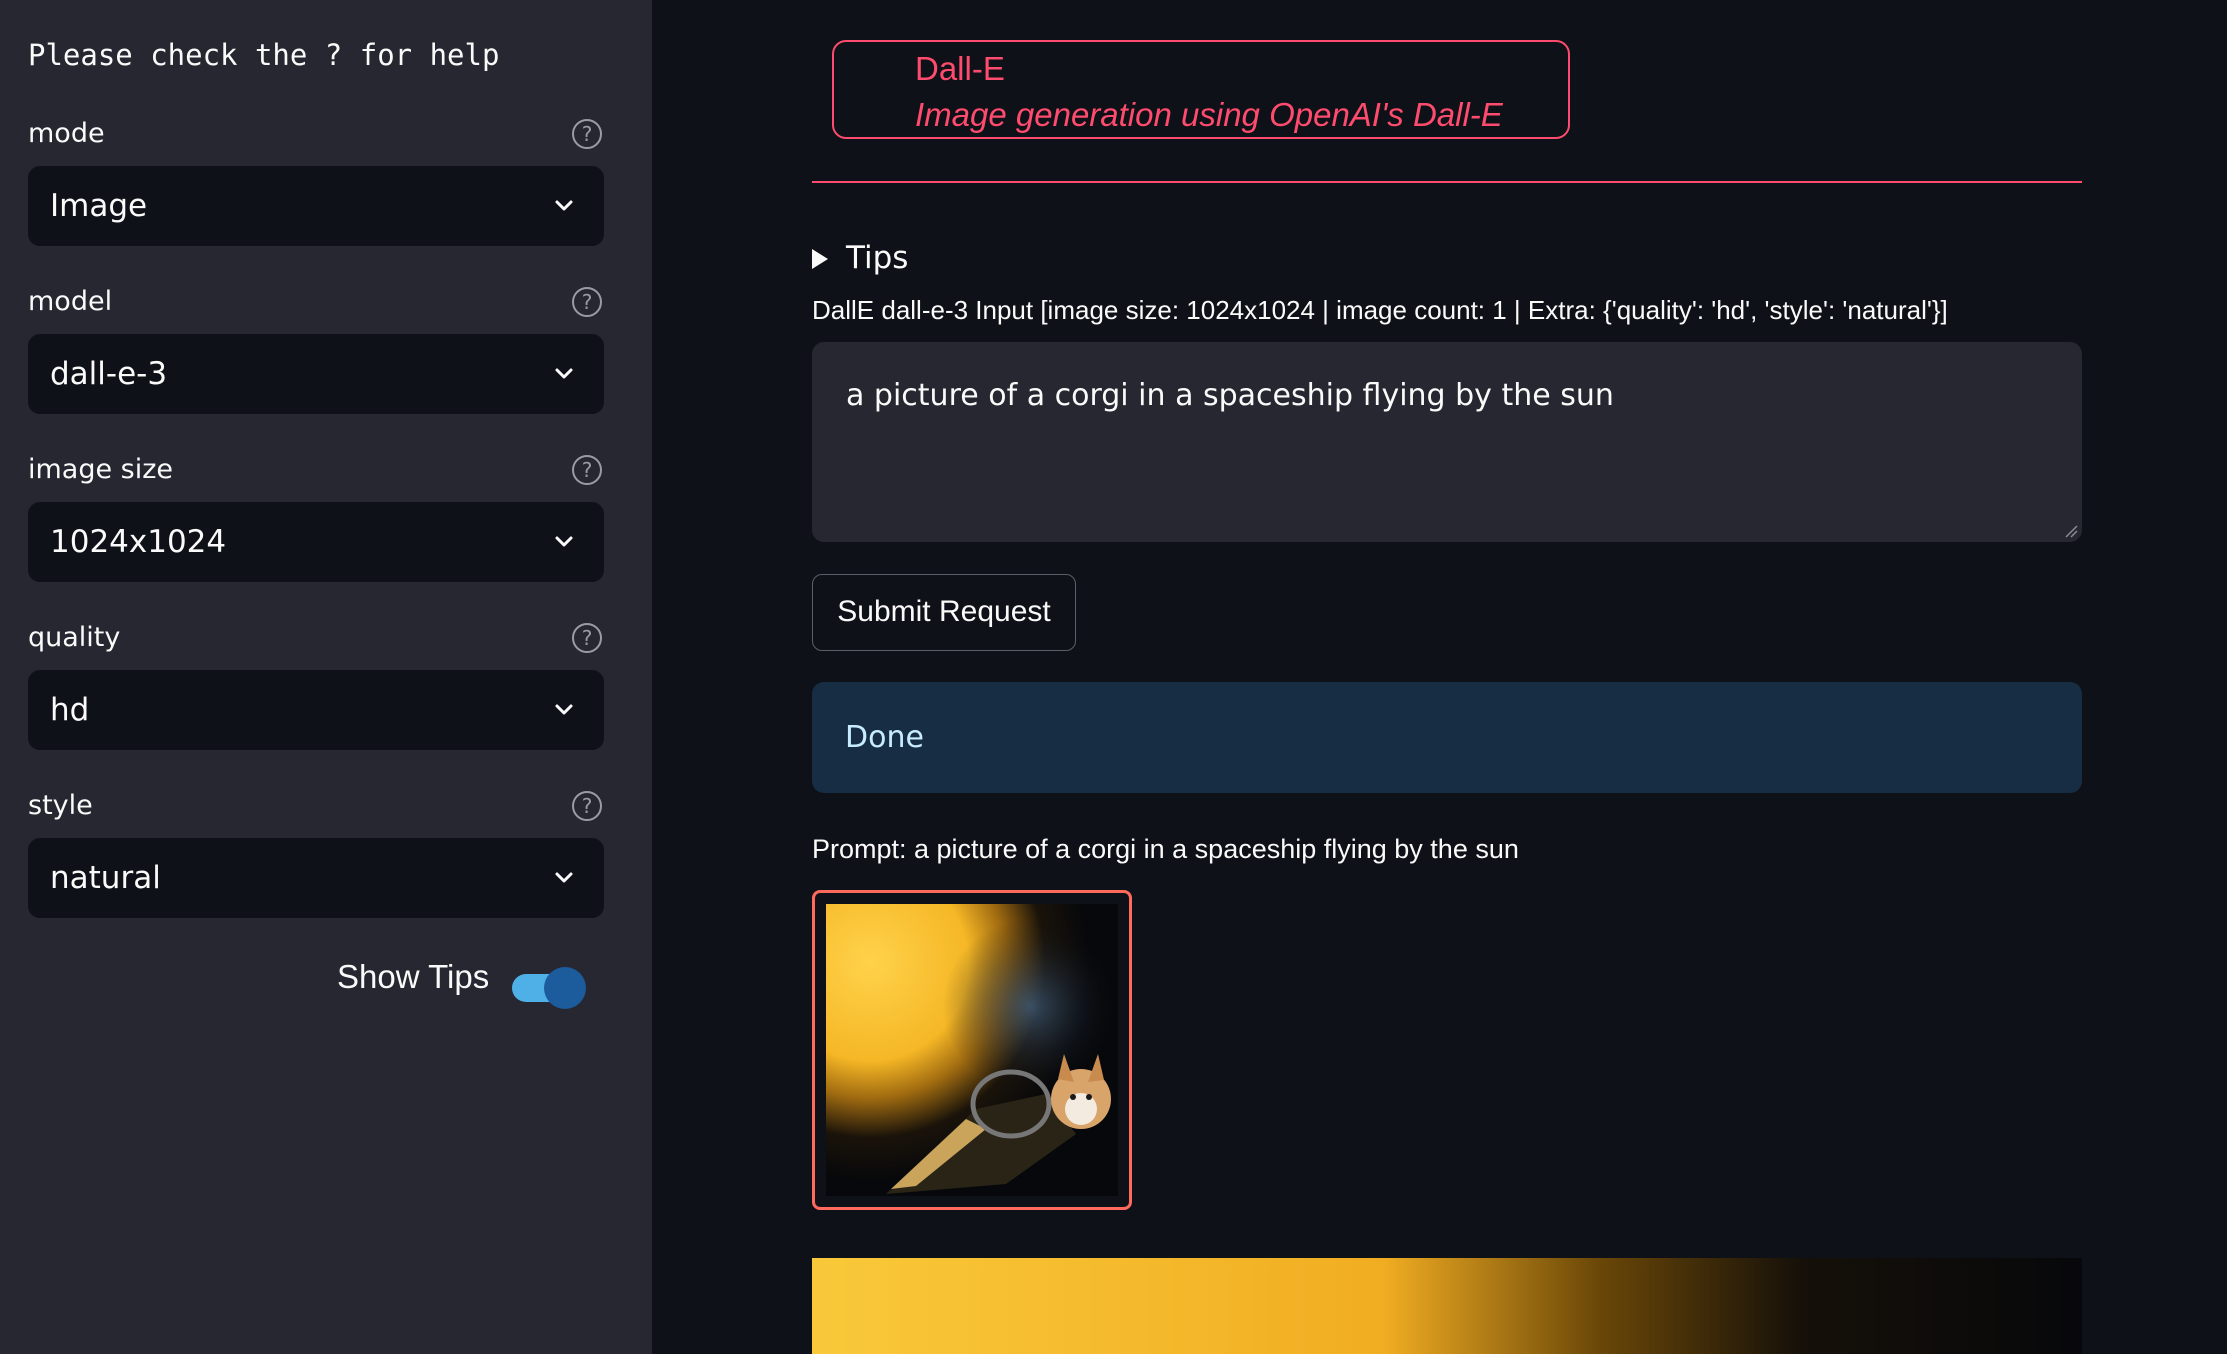 The width and height of the screenshot is (2227, 1354). What do you see at coordinates (99, 206) in the screenshot?
I see `mode-select-value: Image` at bounding box center [99, 206].